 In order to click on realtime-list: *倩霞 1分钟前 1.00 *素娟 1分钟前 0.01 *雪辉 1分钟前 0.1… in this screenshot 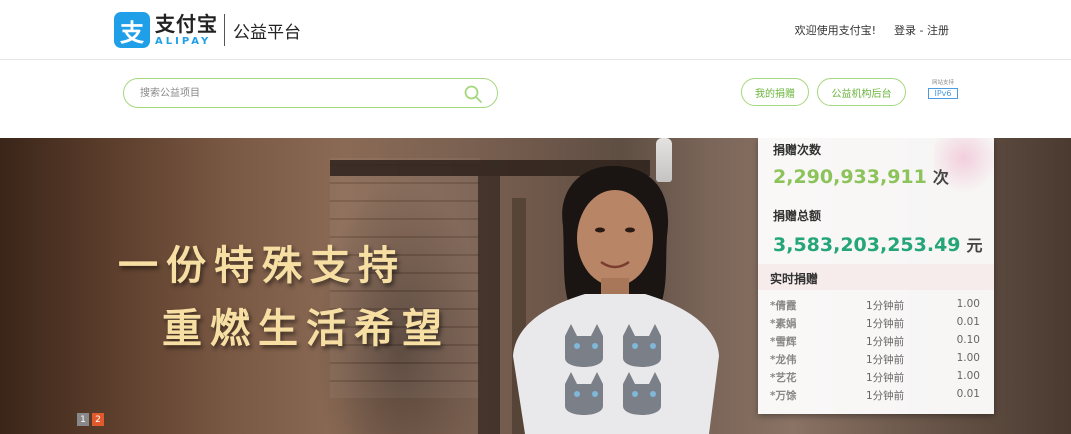, I will do `click(876, 352)`.